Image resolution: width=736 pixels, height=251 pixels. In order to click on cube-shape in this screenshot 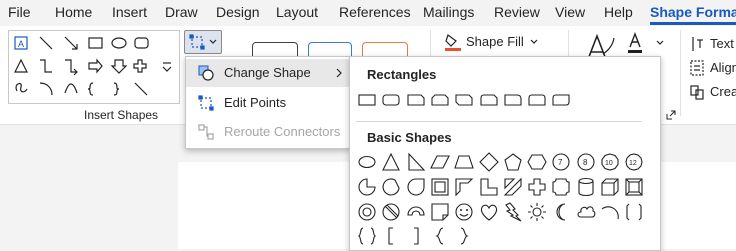, I will do `click(610, 187)`.